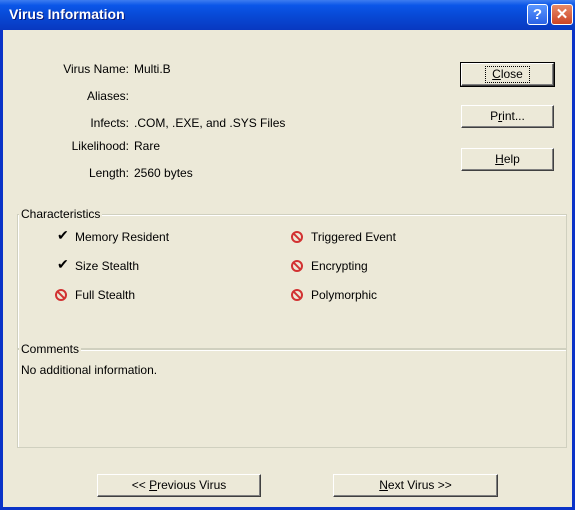 The height and width of the screenshot is (510, 575). What do you see at coordinates (562, 14) in the screenshot?
I see `close-title-button: ✕` at bounding box center [562, 14].